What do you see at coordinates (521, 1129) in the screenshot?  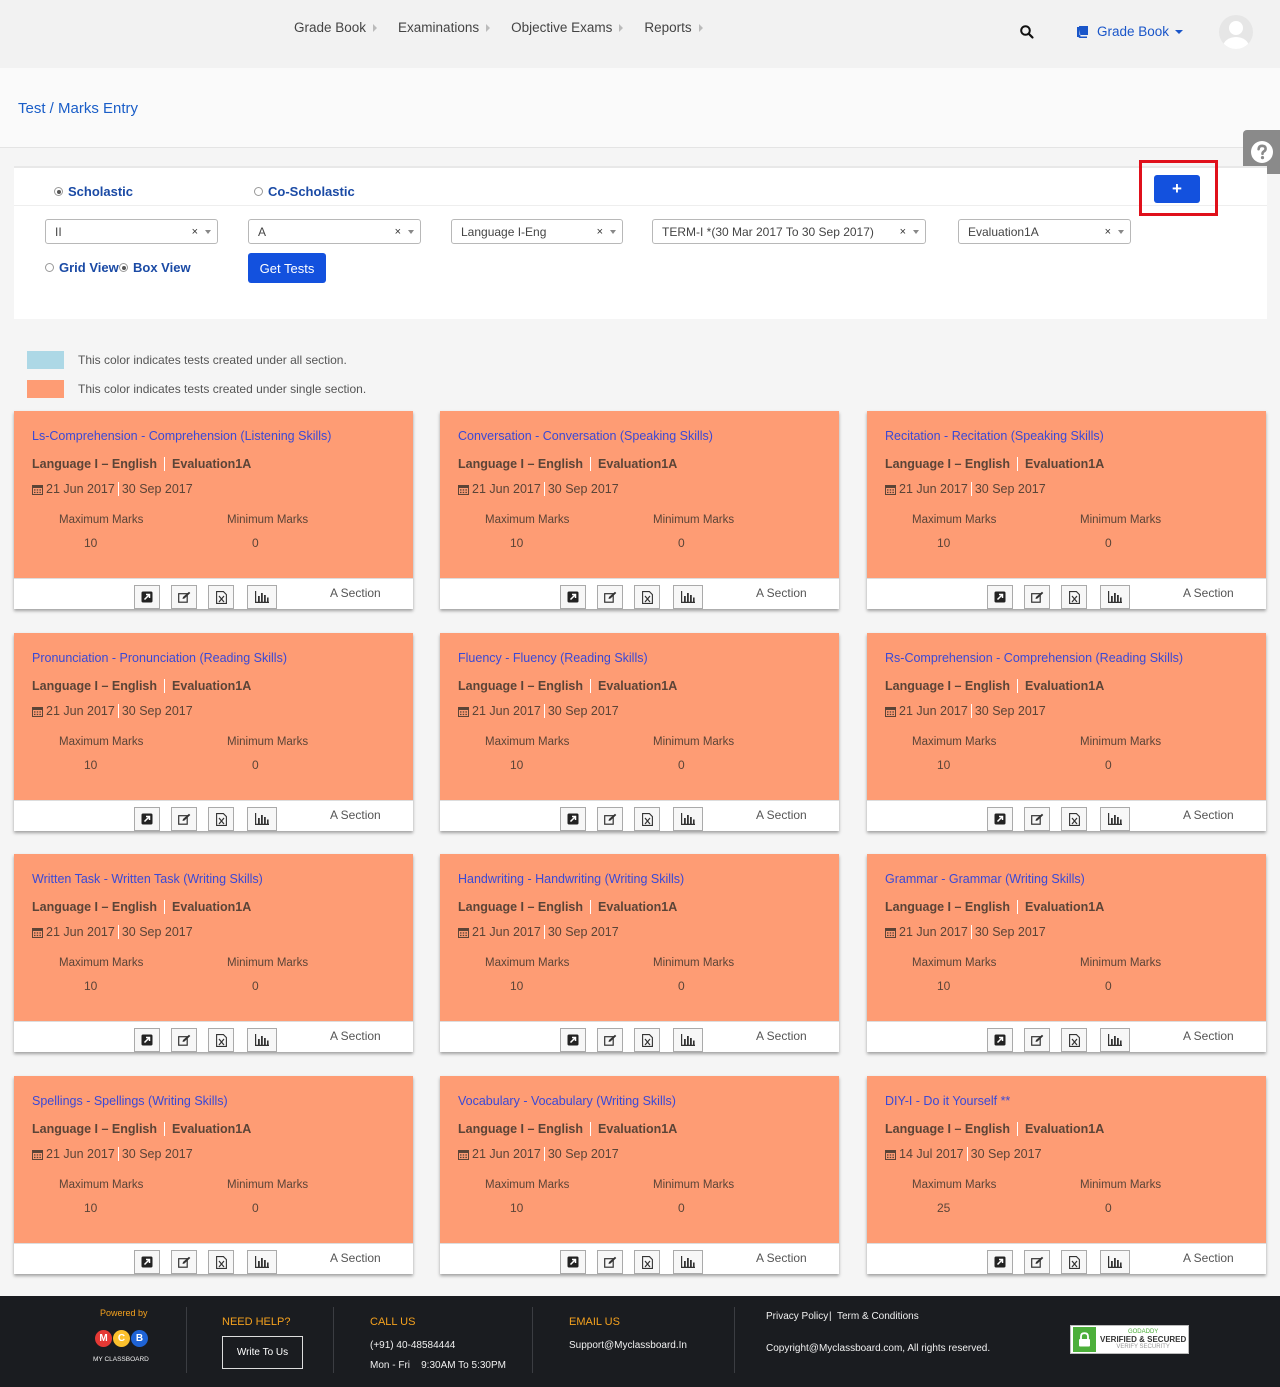 I see `test-subject: Language I – English` at bounding box center [521, 1129].